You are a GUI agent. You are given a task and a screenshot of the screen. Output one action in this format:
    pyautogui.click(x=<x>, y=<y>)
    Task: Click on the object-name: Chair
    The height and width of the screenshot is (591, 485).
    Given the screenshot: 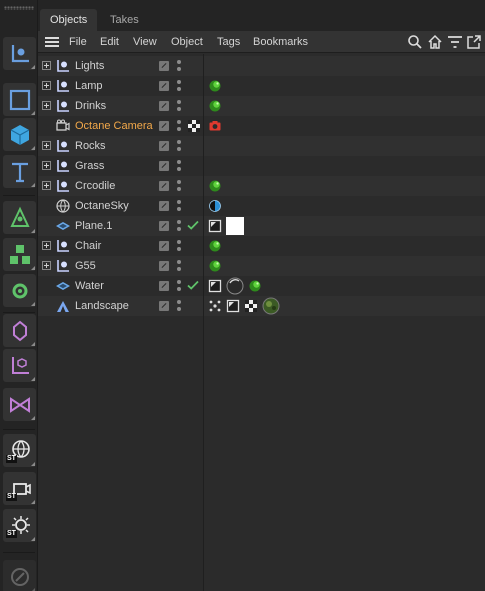 What is the action you would take?
    pyautogui.click(x=88, y=246)
    